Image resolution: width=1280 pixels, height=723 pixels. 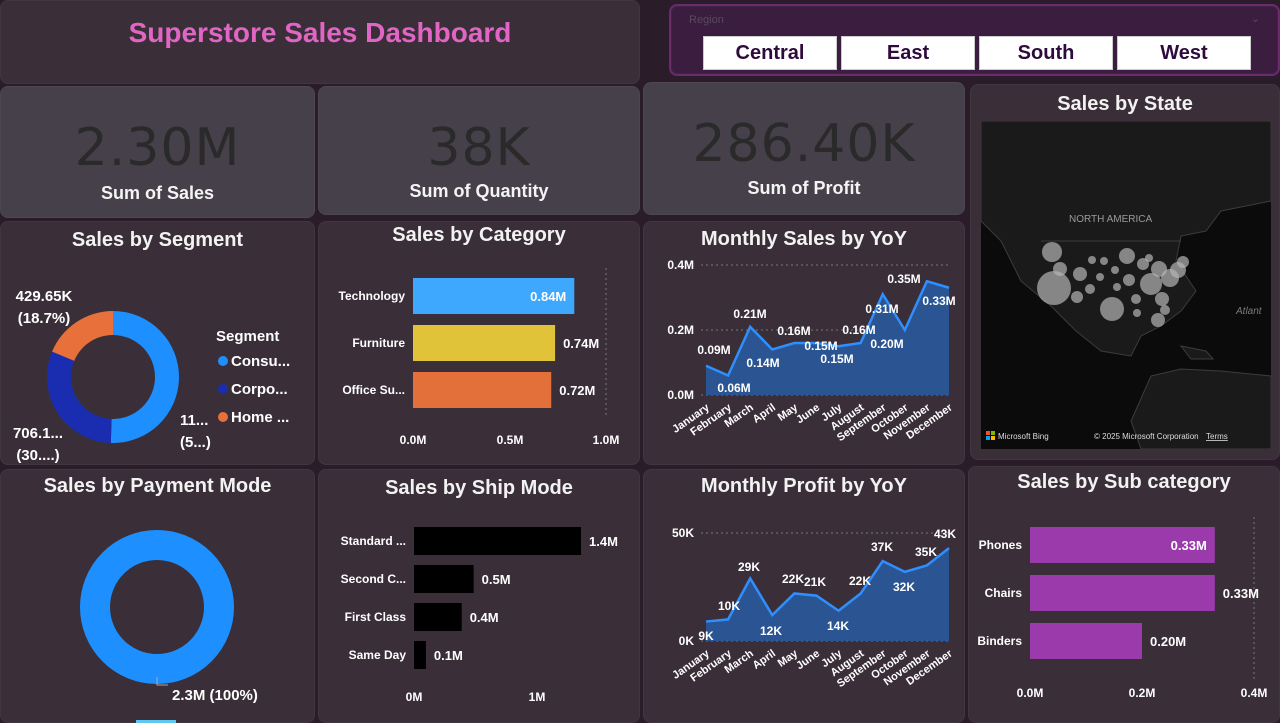 I want to click on ship-value-label: 1.4M, so click(x=603, y=541).